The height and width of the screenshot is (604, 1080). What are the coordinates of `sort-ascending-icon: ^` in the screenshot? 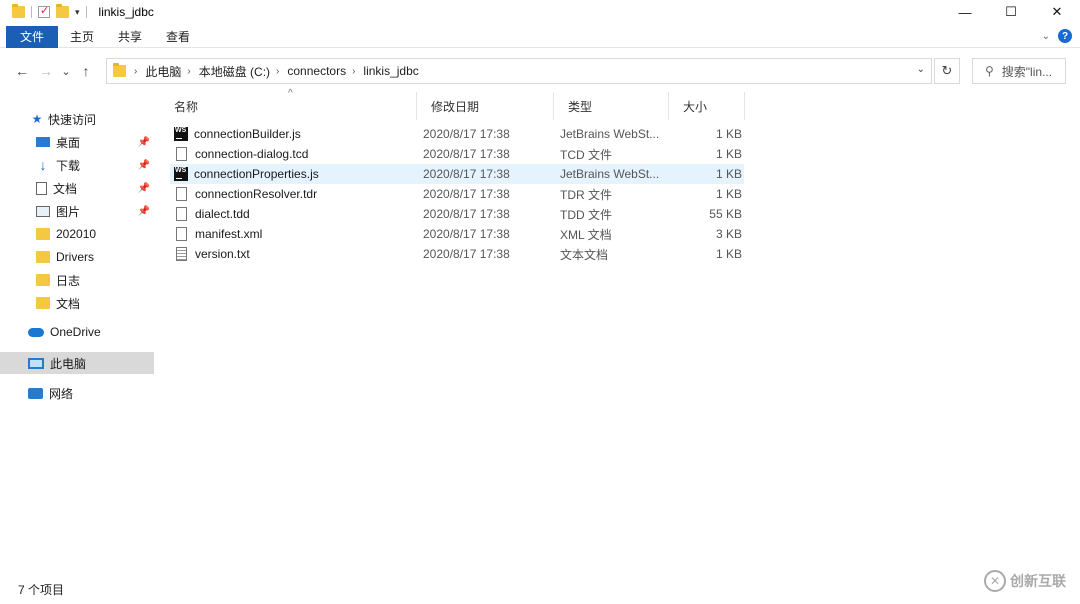 It's located at (290, 93).